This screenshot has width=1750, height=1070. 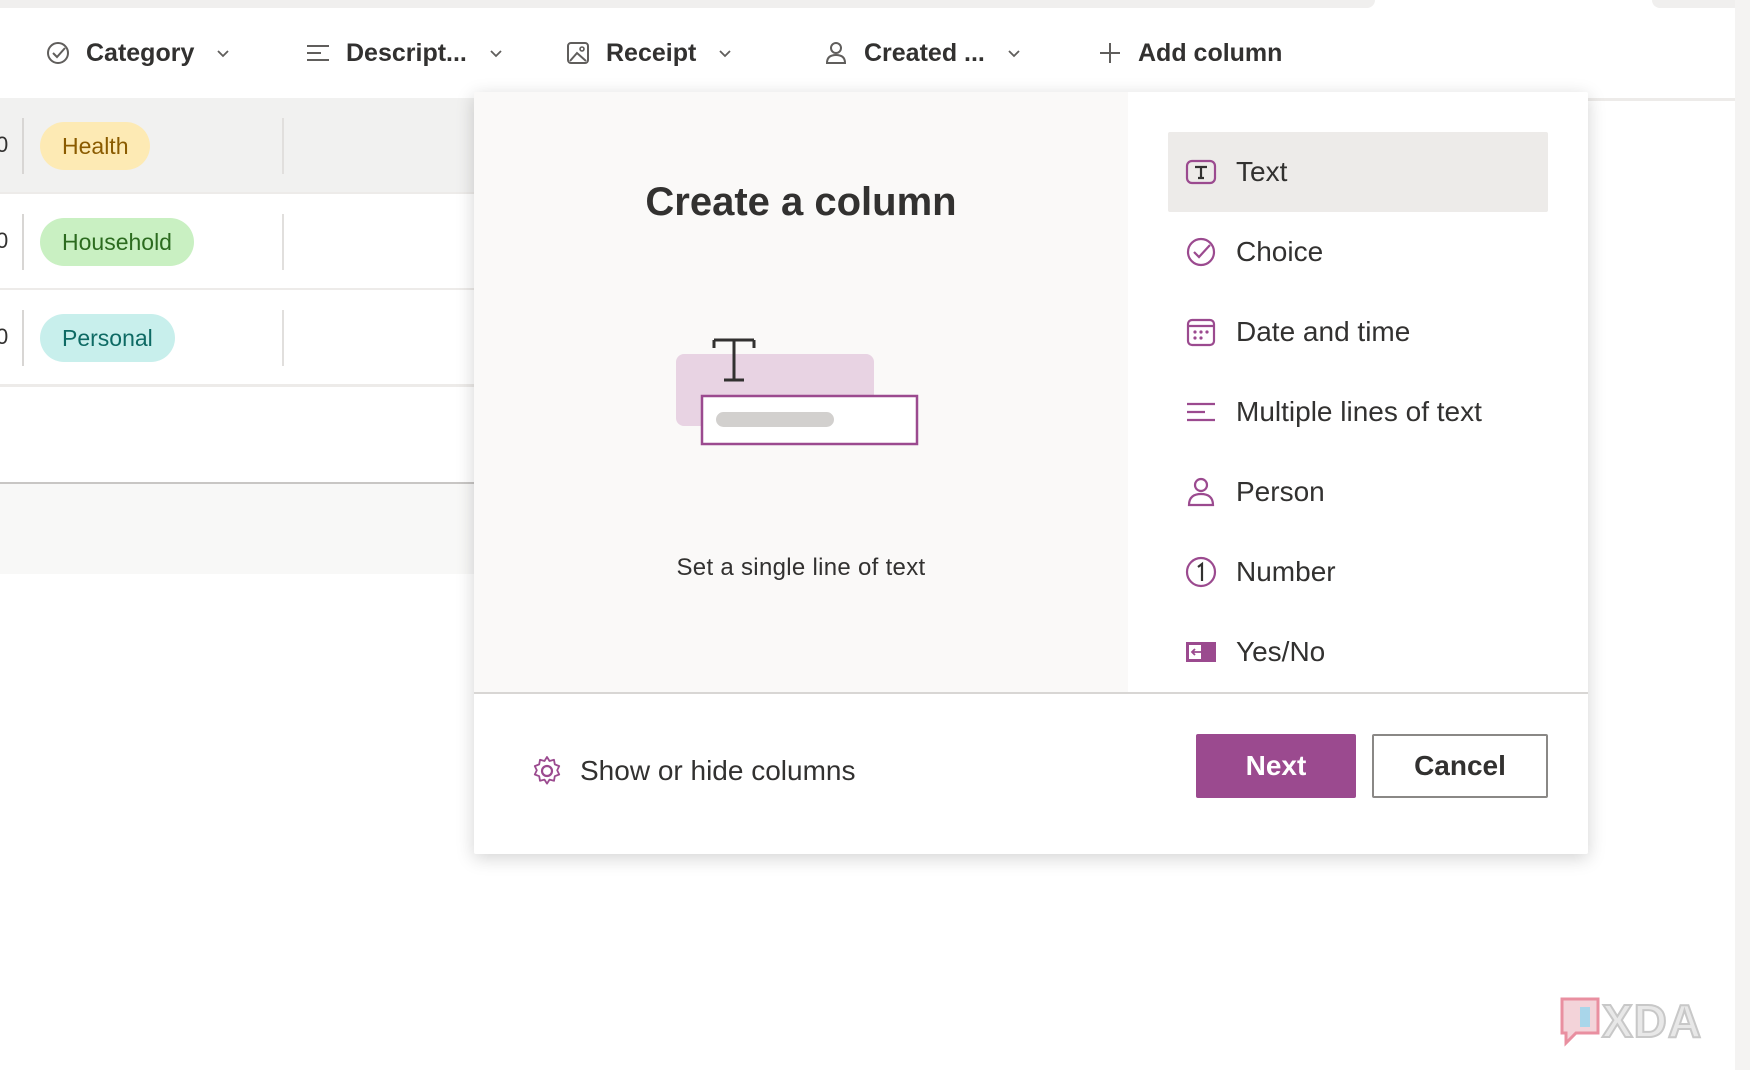 I want to click on xda-watermark: XDA, so click(x=1630, y=1021).